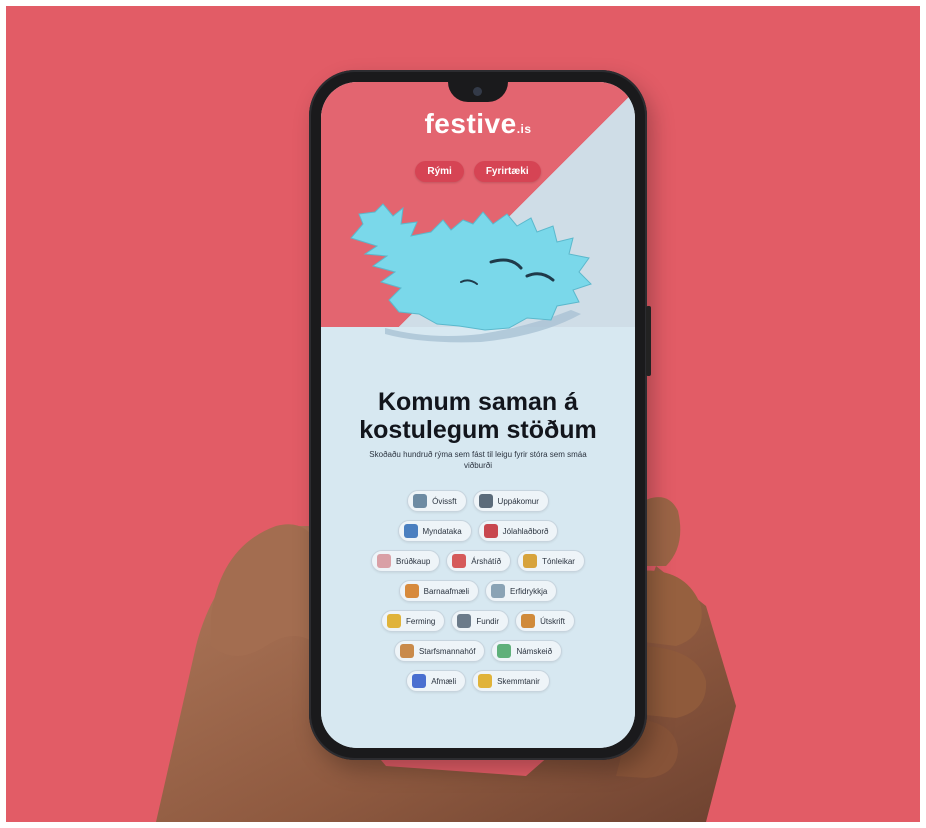  I want to click on cap-icon, so click(528, 621).